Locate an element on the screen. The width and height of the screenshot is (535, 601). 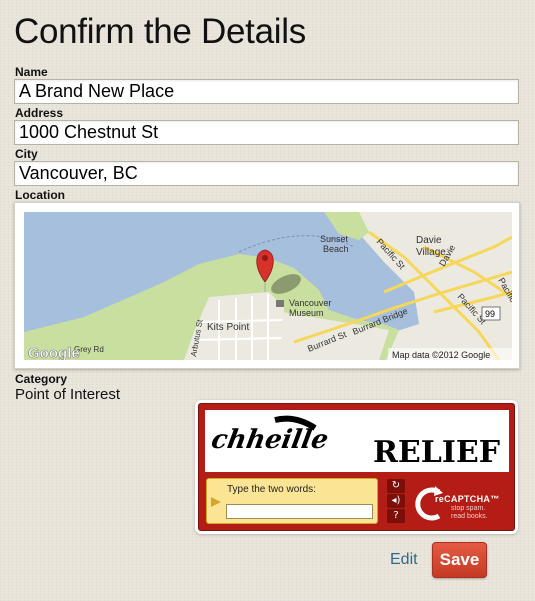
map-label-kits-point: Kits Point is located at coordinates (228, 327).